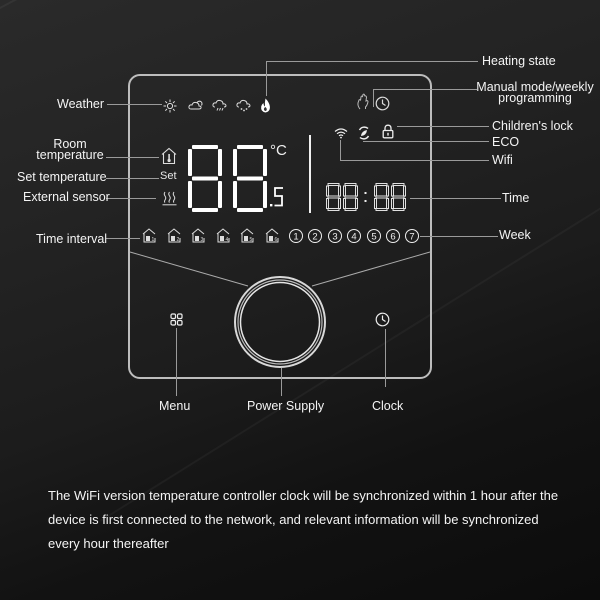 Image resolution: width=600 pixels, height=600 pixels. What do you see at coordinates (276, 197) in the screenshot?
I see `temperature-decimal` at bounding box center [276, 197].